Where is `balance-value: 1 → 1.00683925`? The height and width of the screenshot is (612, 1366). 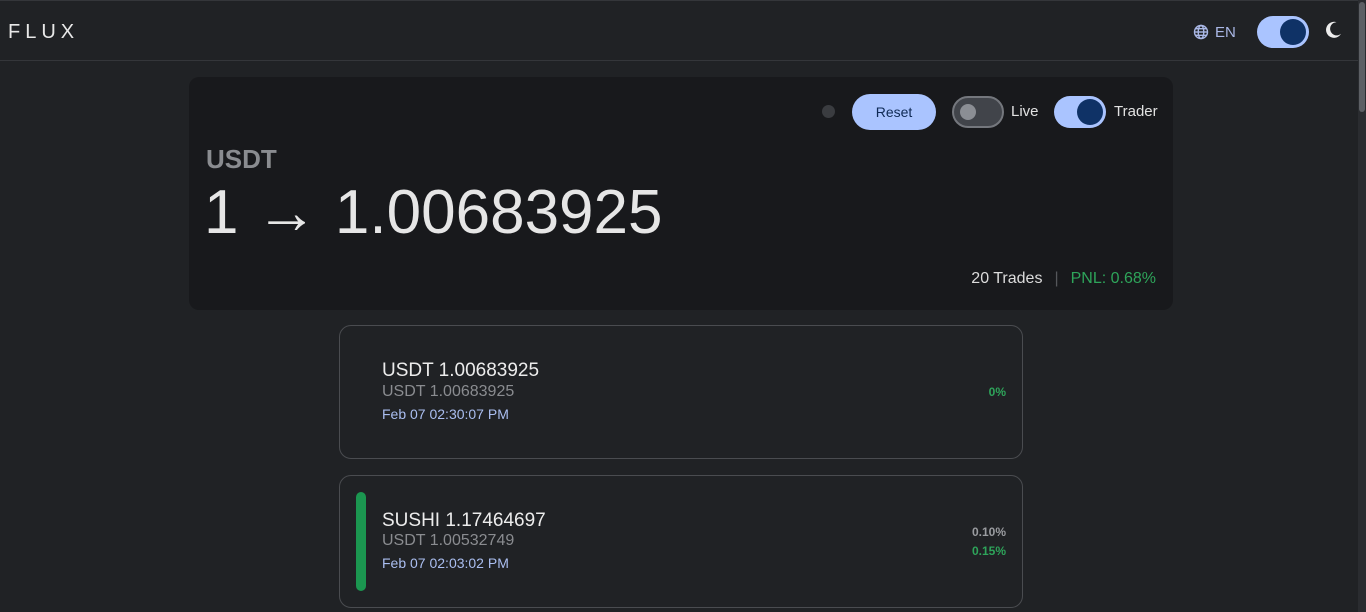
balance-value: 1 → 1.00683925 is located at coordinates (433, 212).